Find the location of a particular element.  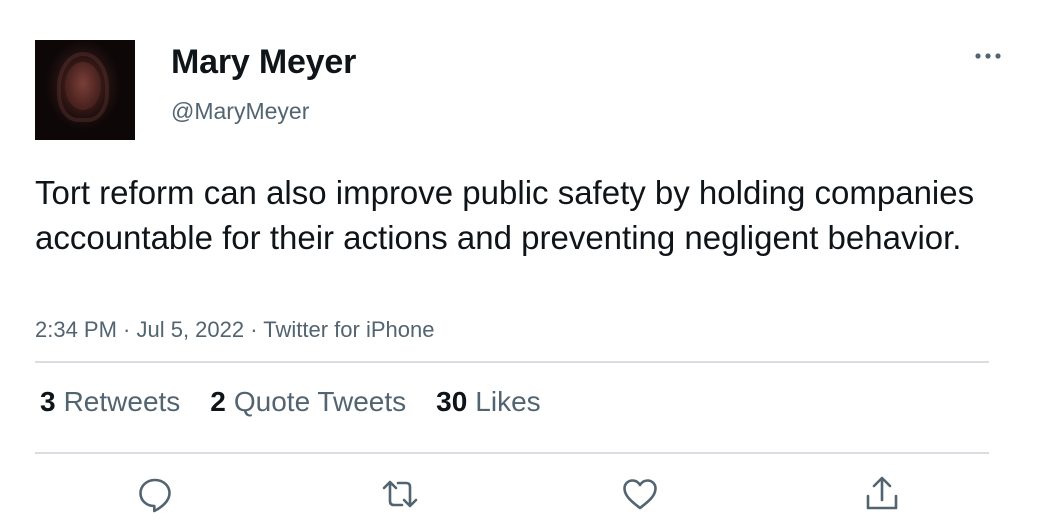

like-button is located at coordinates (640, 494).